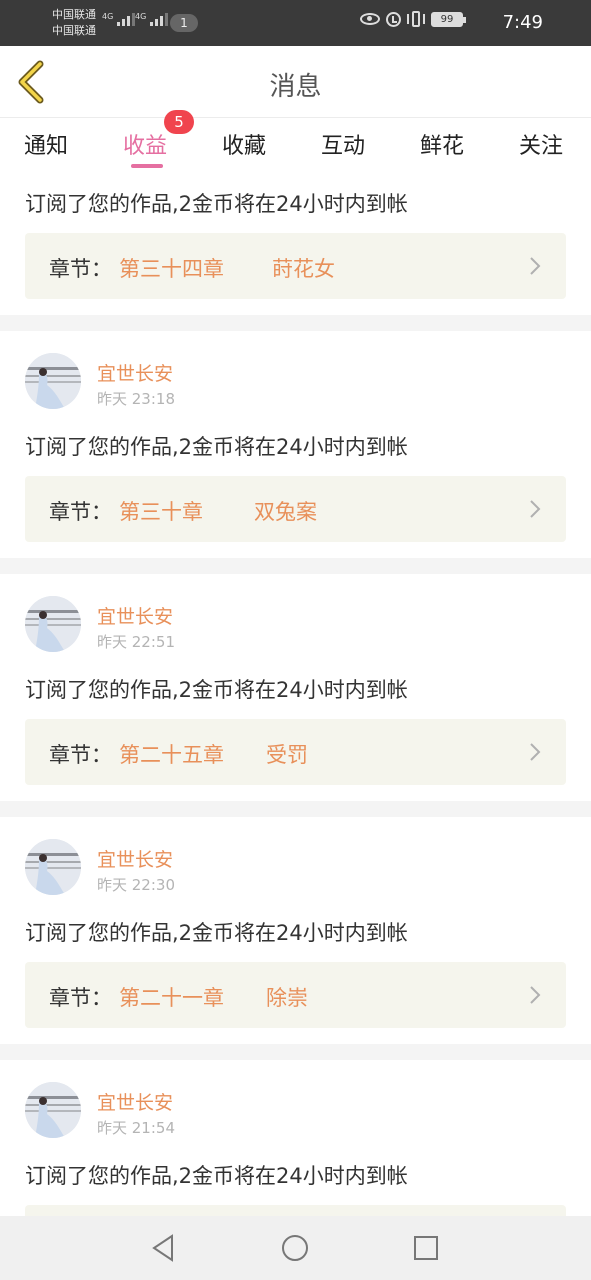 The width and height of the screenshot is (591, 1280). What do you see at coordinates (287, 998) in the screenshot?
I see `chapter-title: 除崇` at bounding box center [287, 998].